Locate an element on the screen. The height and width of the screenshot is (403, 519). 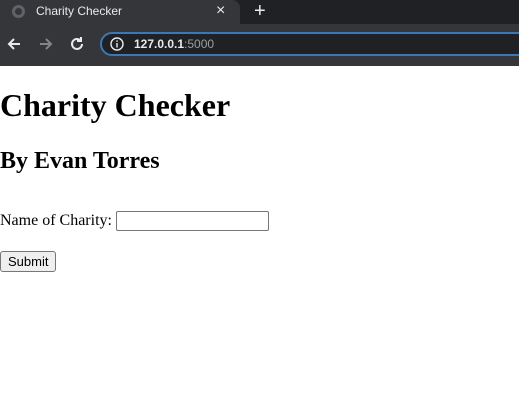
url-text: 127.0.0.1:5000 is located at coordinates (174, 44).